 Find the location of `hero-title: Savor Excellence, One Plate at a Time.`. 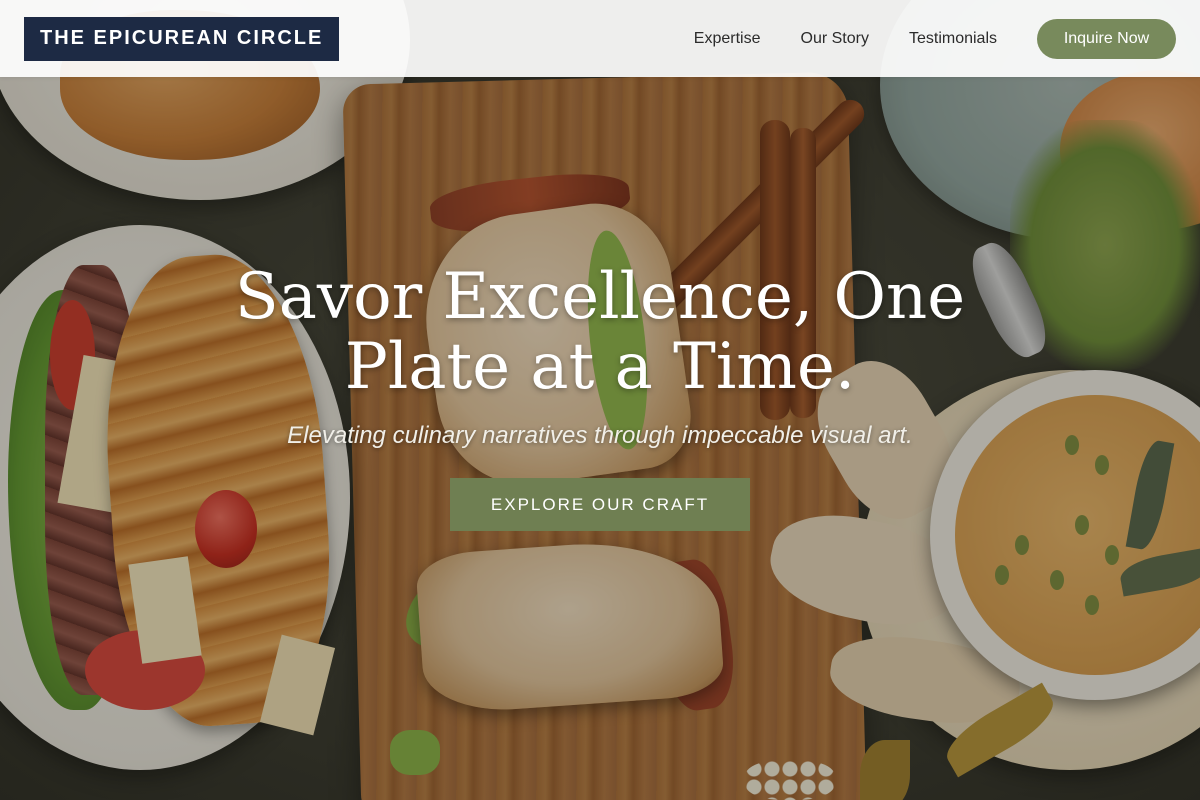

hero-title: Savor Excellence, One Plate at a Time. is located at coordinates (600, 332).